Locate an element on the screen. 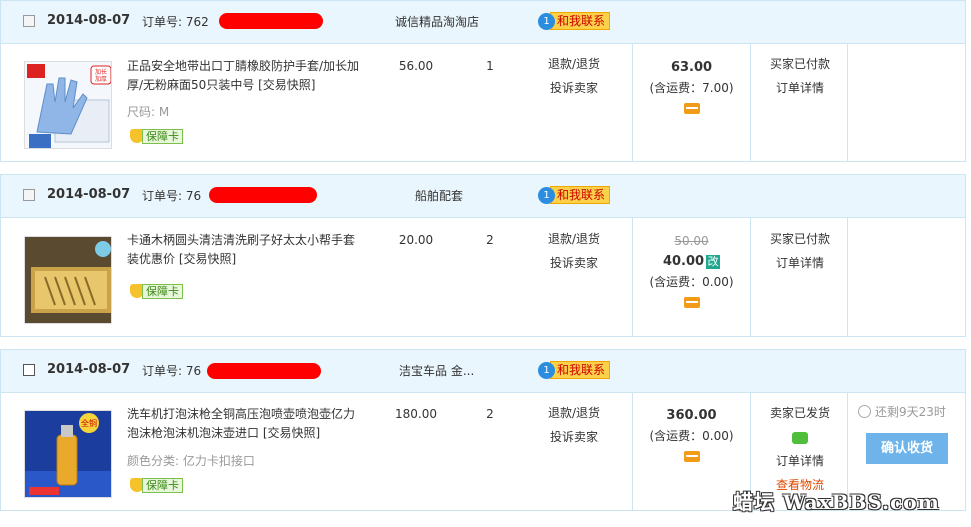  product-title: 洗车机打泡沫枪全铜高压泡喷壶喷泡壶亿力泡沫枪泡沫机泡沫壶进口 [交易快照] is located at coordinates (244, 424).